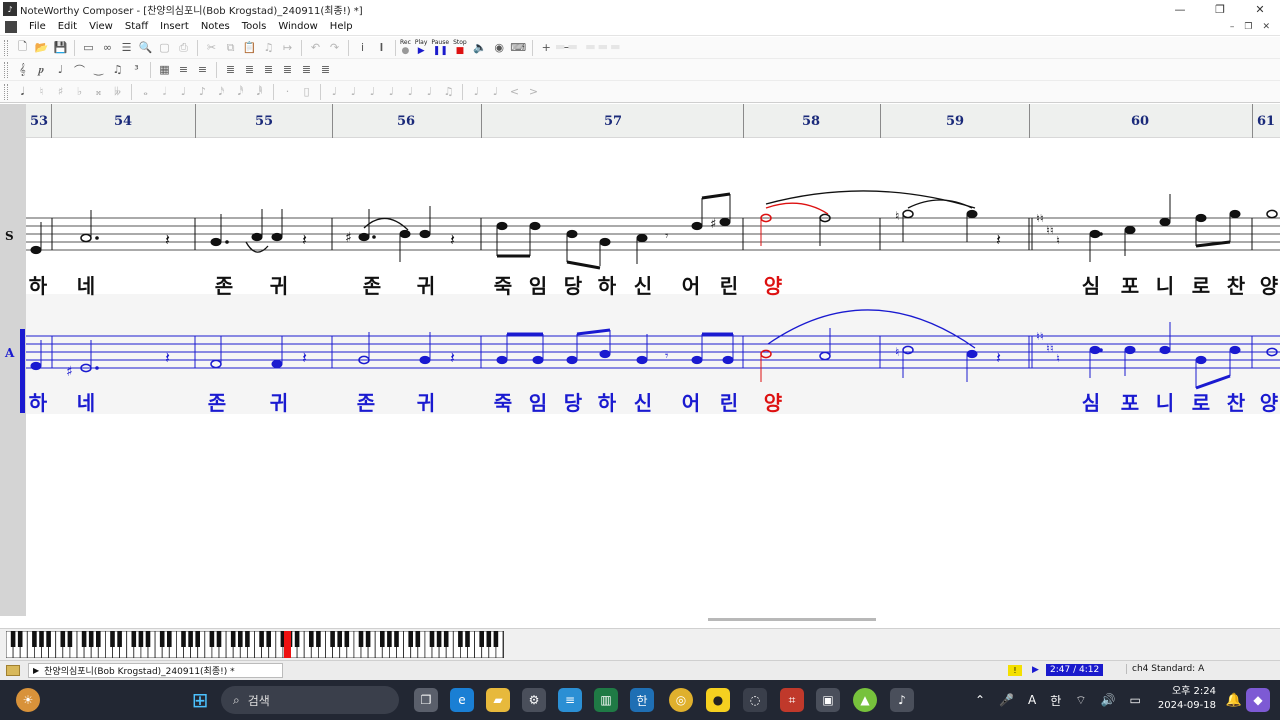 Image resolution: width=1280 pixels, height=720 pixels. I want to click on zoom-icon: 🔍, so click(145, 48).